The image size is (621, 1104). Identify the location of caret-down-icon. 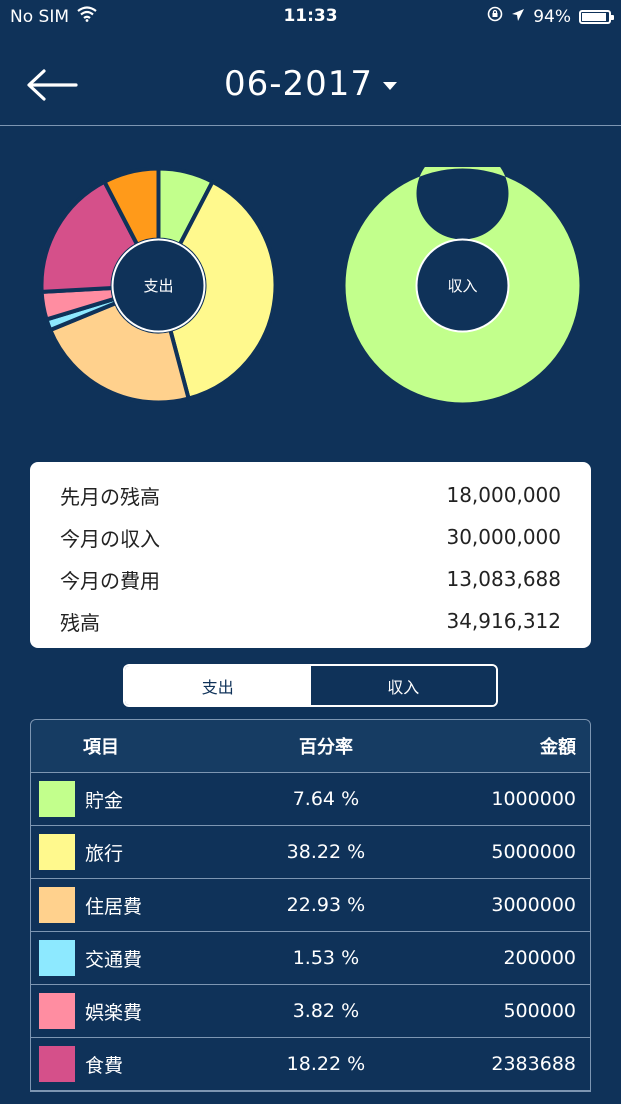
(390, 85).